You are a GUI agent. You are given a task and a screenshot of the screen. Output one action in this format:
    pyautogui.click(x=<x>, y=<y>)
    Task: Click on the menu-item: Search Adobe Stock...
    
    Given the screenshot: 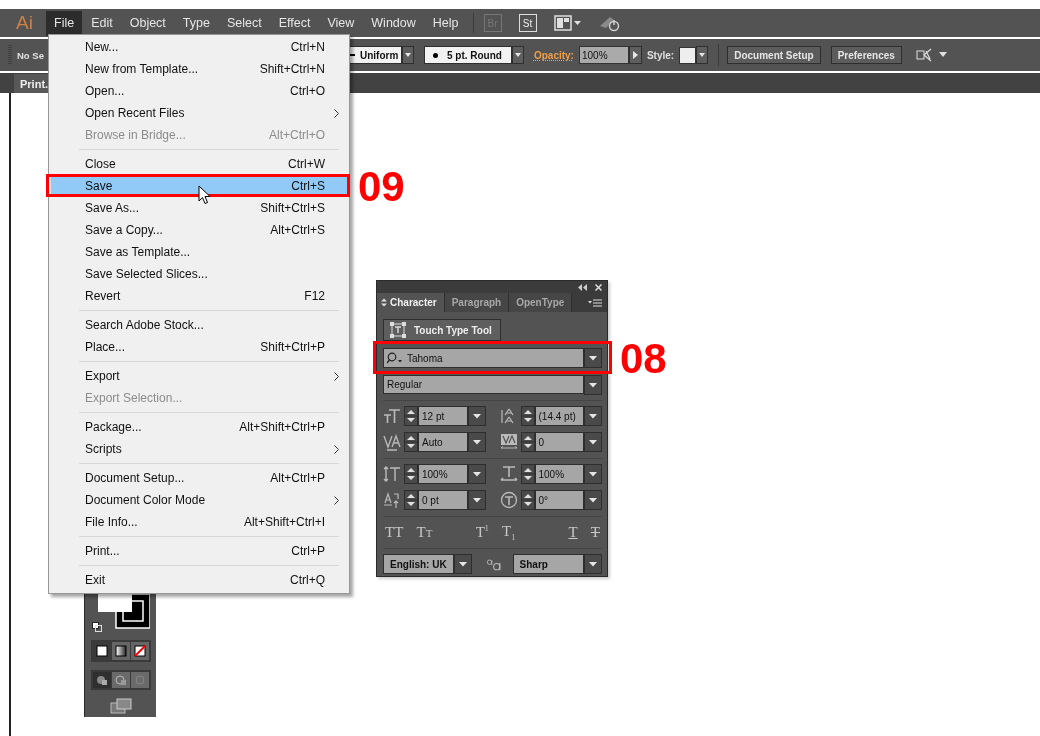 What is the action you would take?
    pyautogui.click(x=199, y=325)
    